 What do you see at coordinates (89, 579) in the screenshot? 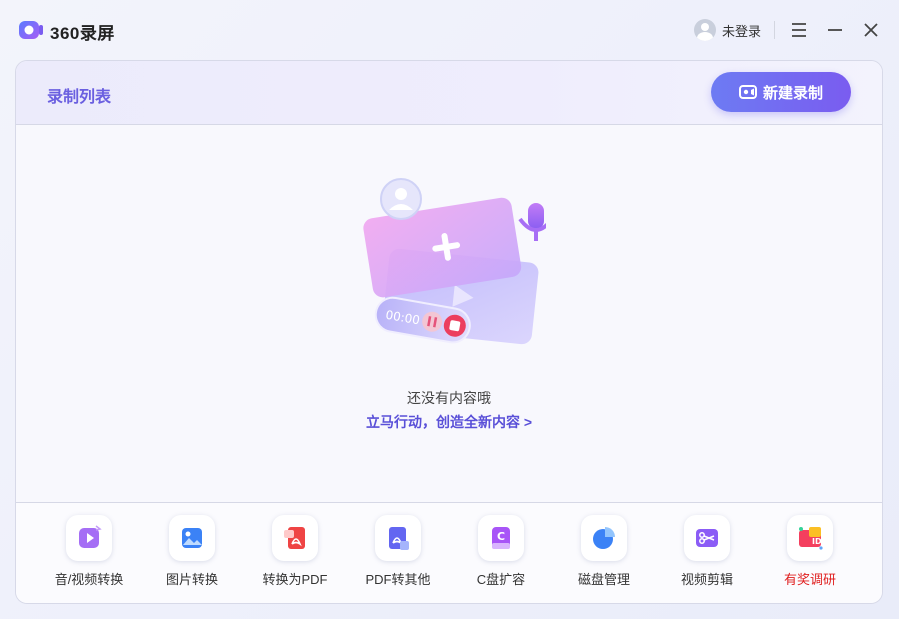
I see `tool-label: 音/视频转换` at bounding box center [89, 579].